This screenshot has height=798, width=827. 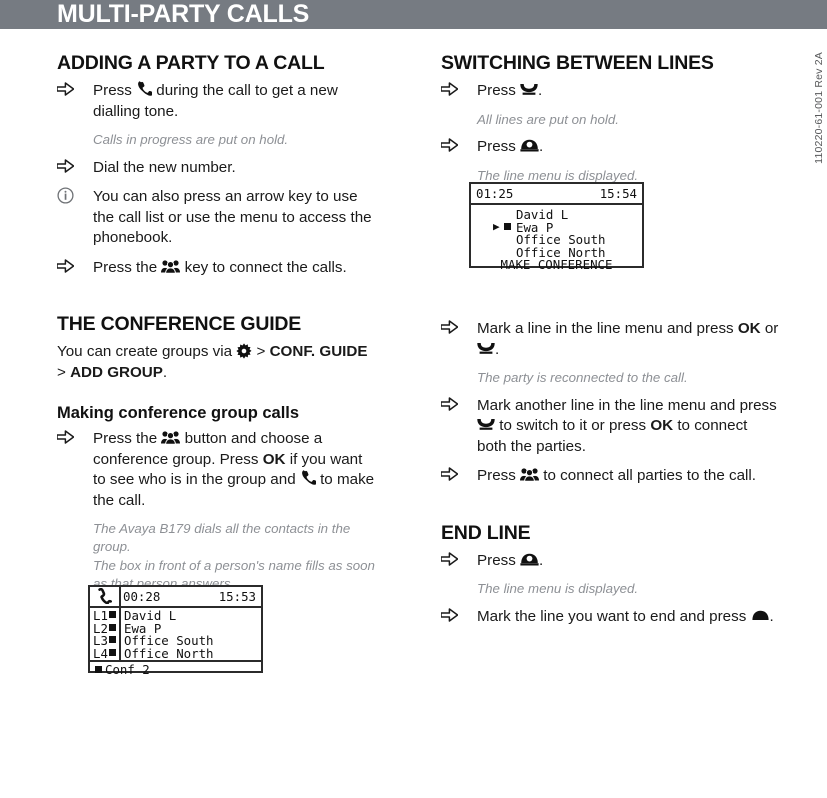 I want to click on display-status-bar: 00:28 15:53, so click(x=175, y=597).